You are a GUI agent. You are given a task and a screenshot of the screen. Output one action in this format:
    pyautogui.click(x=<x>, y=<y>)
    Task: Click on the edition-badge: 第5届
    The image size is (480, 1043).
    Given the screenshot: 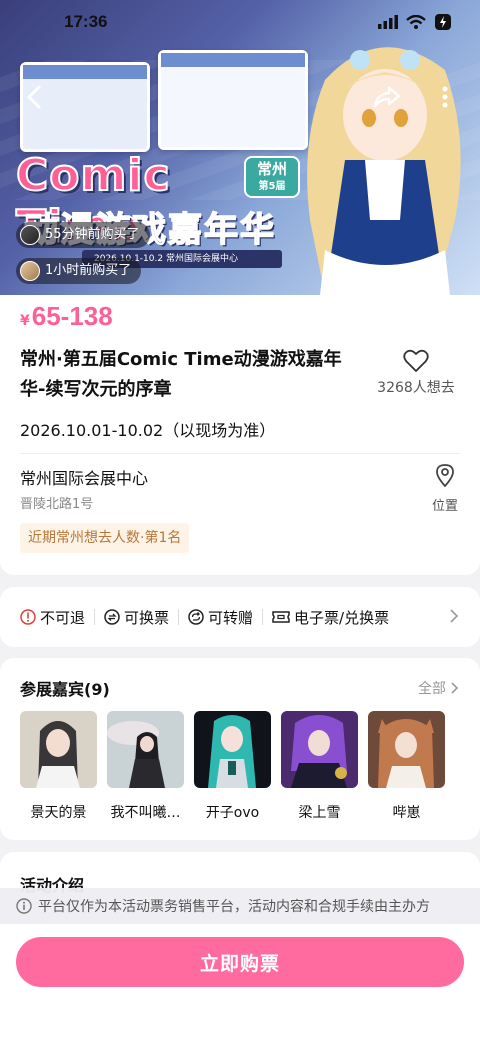 What is the action you would take?
    pyautogui.click(x=272, y=186)
    